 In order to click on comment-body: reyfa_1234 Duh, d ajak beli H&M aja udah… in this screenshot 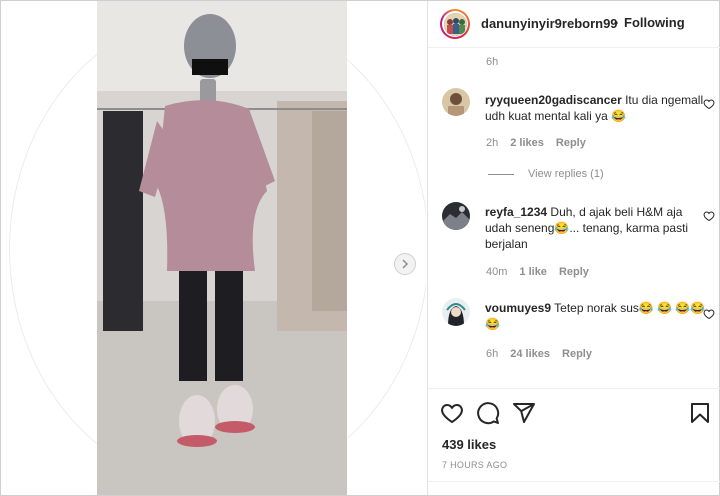, I will do `click(596, 228)`.